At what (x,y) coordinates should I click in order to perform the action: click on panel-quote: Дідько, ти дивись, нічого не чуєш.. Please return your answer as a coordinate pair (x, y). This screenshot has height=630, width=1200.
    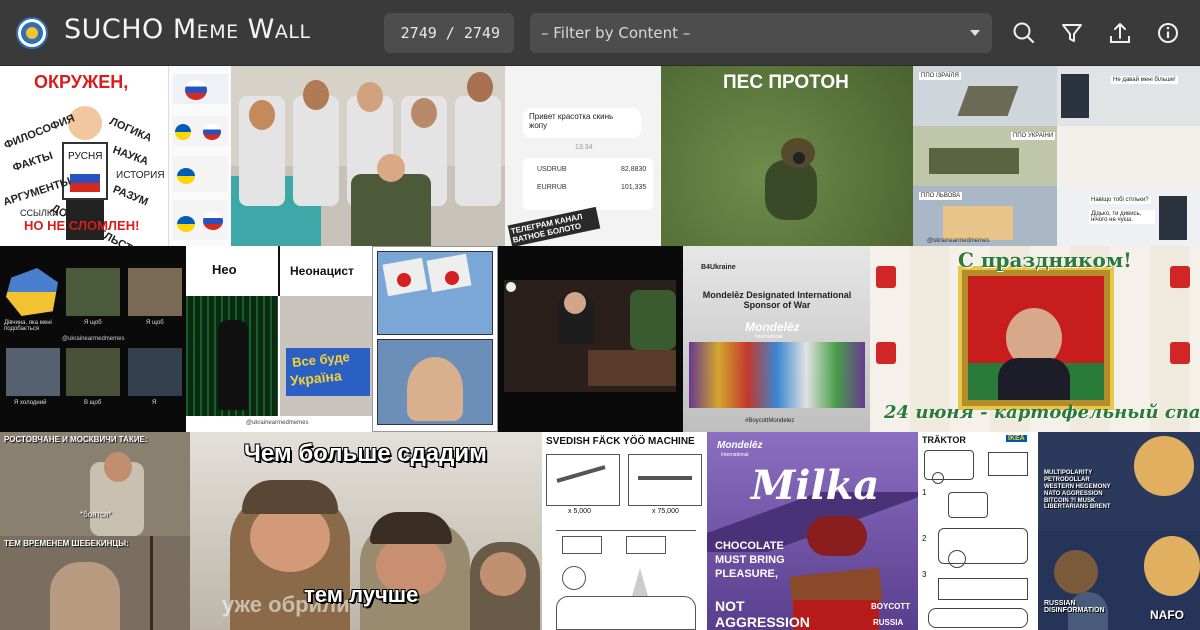
    Looking at the image, I should click on (1122, 217).